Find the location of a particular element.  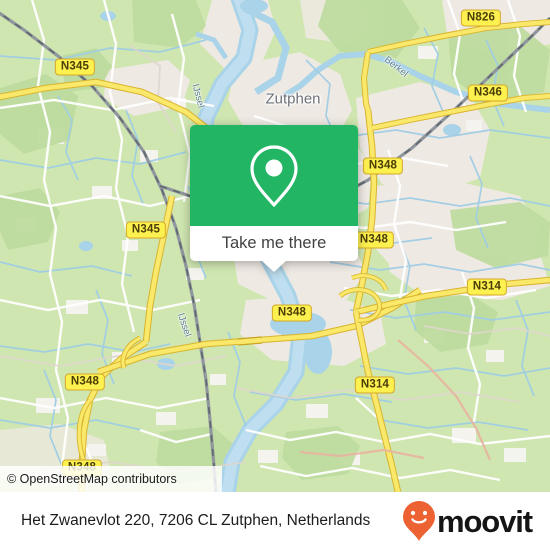

osm-attribution: © OpenStreetMap contributors is located at coordinates (111, 479).